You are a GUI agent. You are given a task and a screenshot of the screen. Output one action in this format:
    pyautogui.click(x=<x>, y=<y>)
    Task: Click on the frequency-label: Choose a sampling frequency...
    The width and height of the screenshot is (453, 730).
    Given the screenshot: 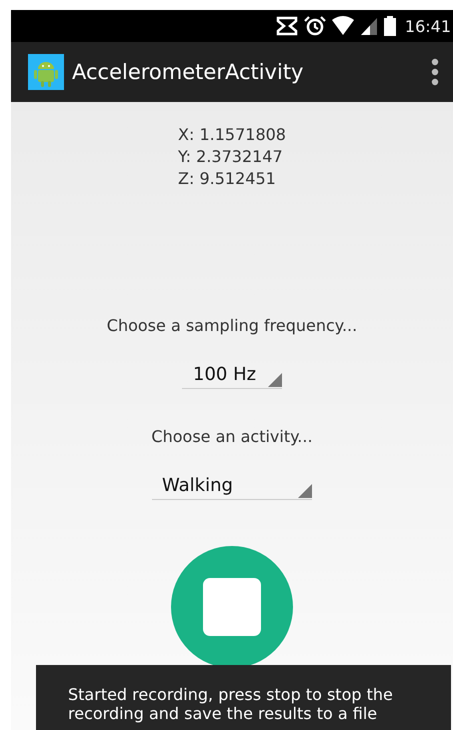 What is the action you would take?
    pyautogui.click(x=232, y=325)
    